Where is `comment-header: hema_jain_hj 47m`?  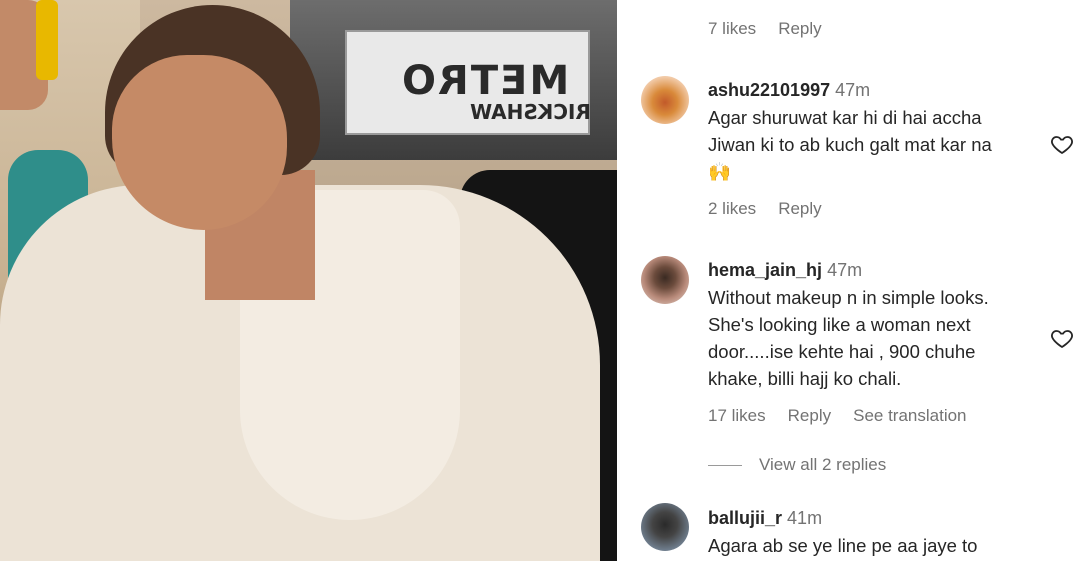 comment-header: hema_jain_hj 47m is located at coordinates (785, 270).